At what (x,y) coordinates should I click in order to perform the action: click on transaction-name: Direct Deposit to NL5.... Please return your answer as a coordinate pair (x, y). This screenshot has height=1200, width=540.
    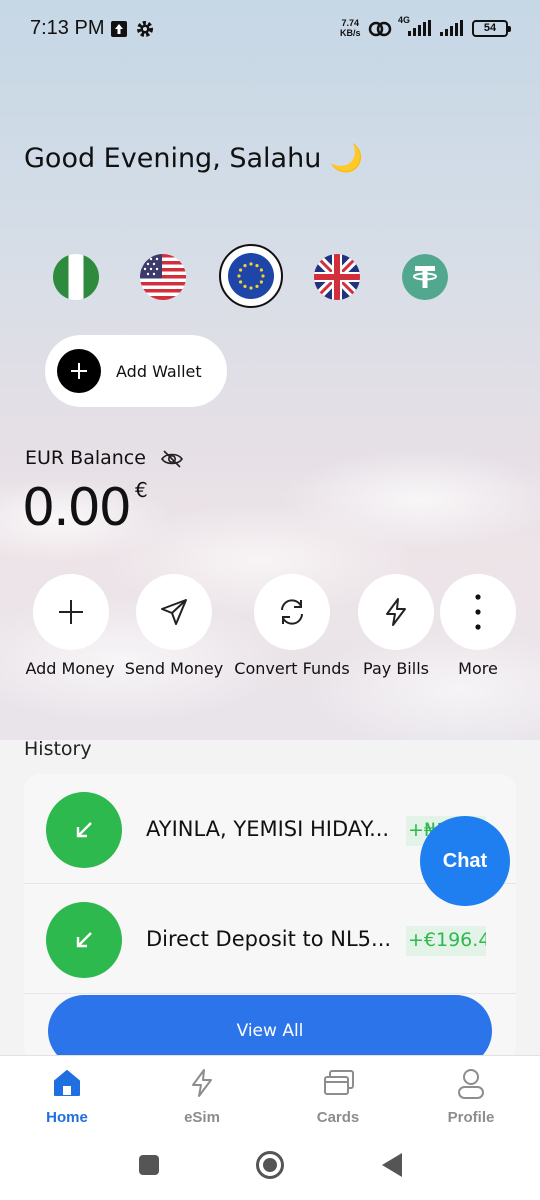
    Looking at the image, I should click on (269, 939).